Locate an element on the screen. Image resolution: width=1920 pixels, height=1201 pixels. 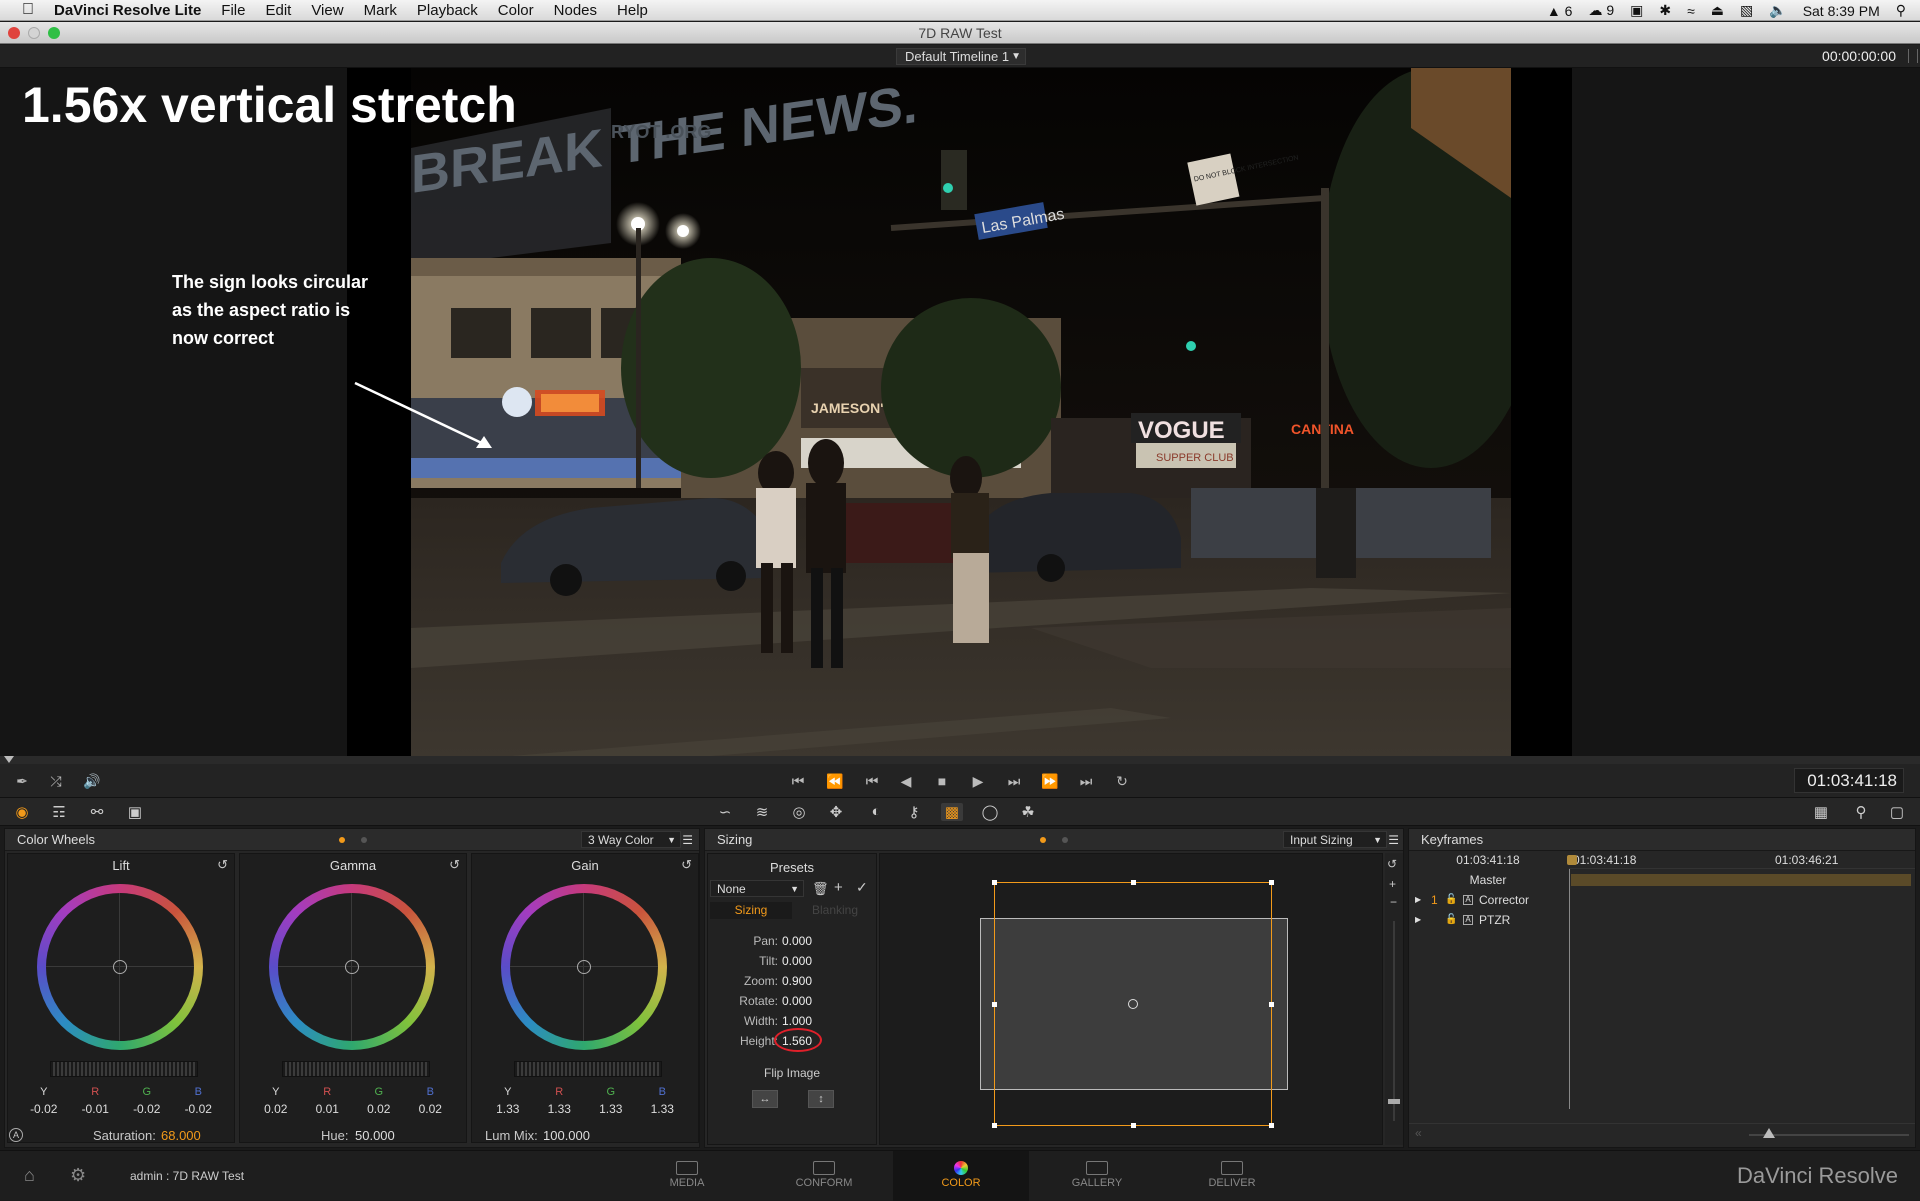
keyframe-zoom-thumb is located at coordinates (1769, 1133).